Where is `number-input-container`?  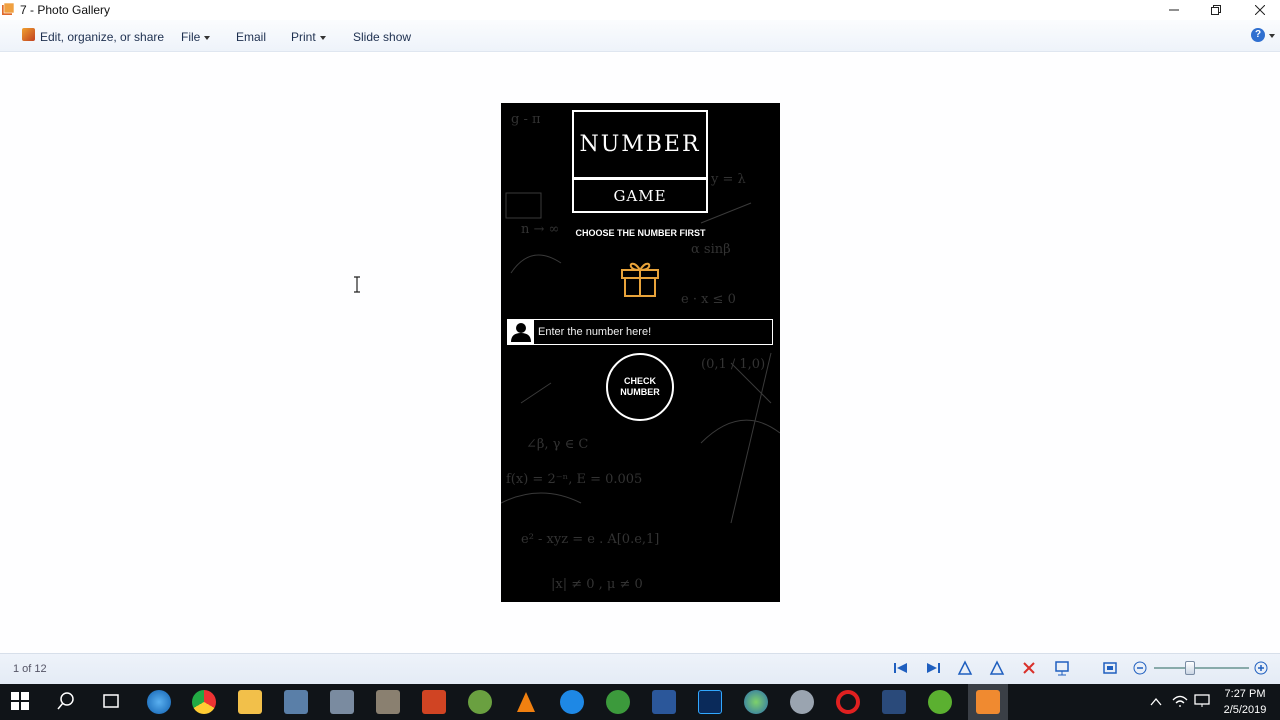 number-input-container is located at coordinates (640, 332).